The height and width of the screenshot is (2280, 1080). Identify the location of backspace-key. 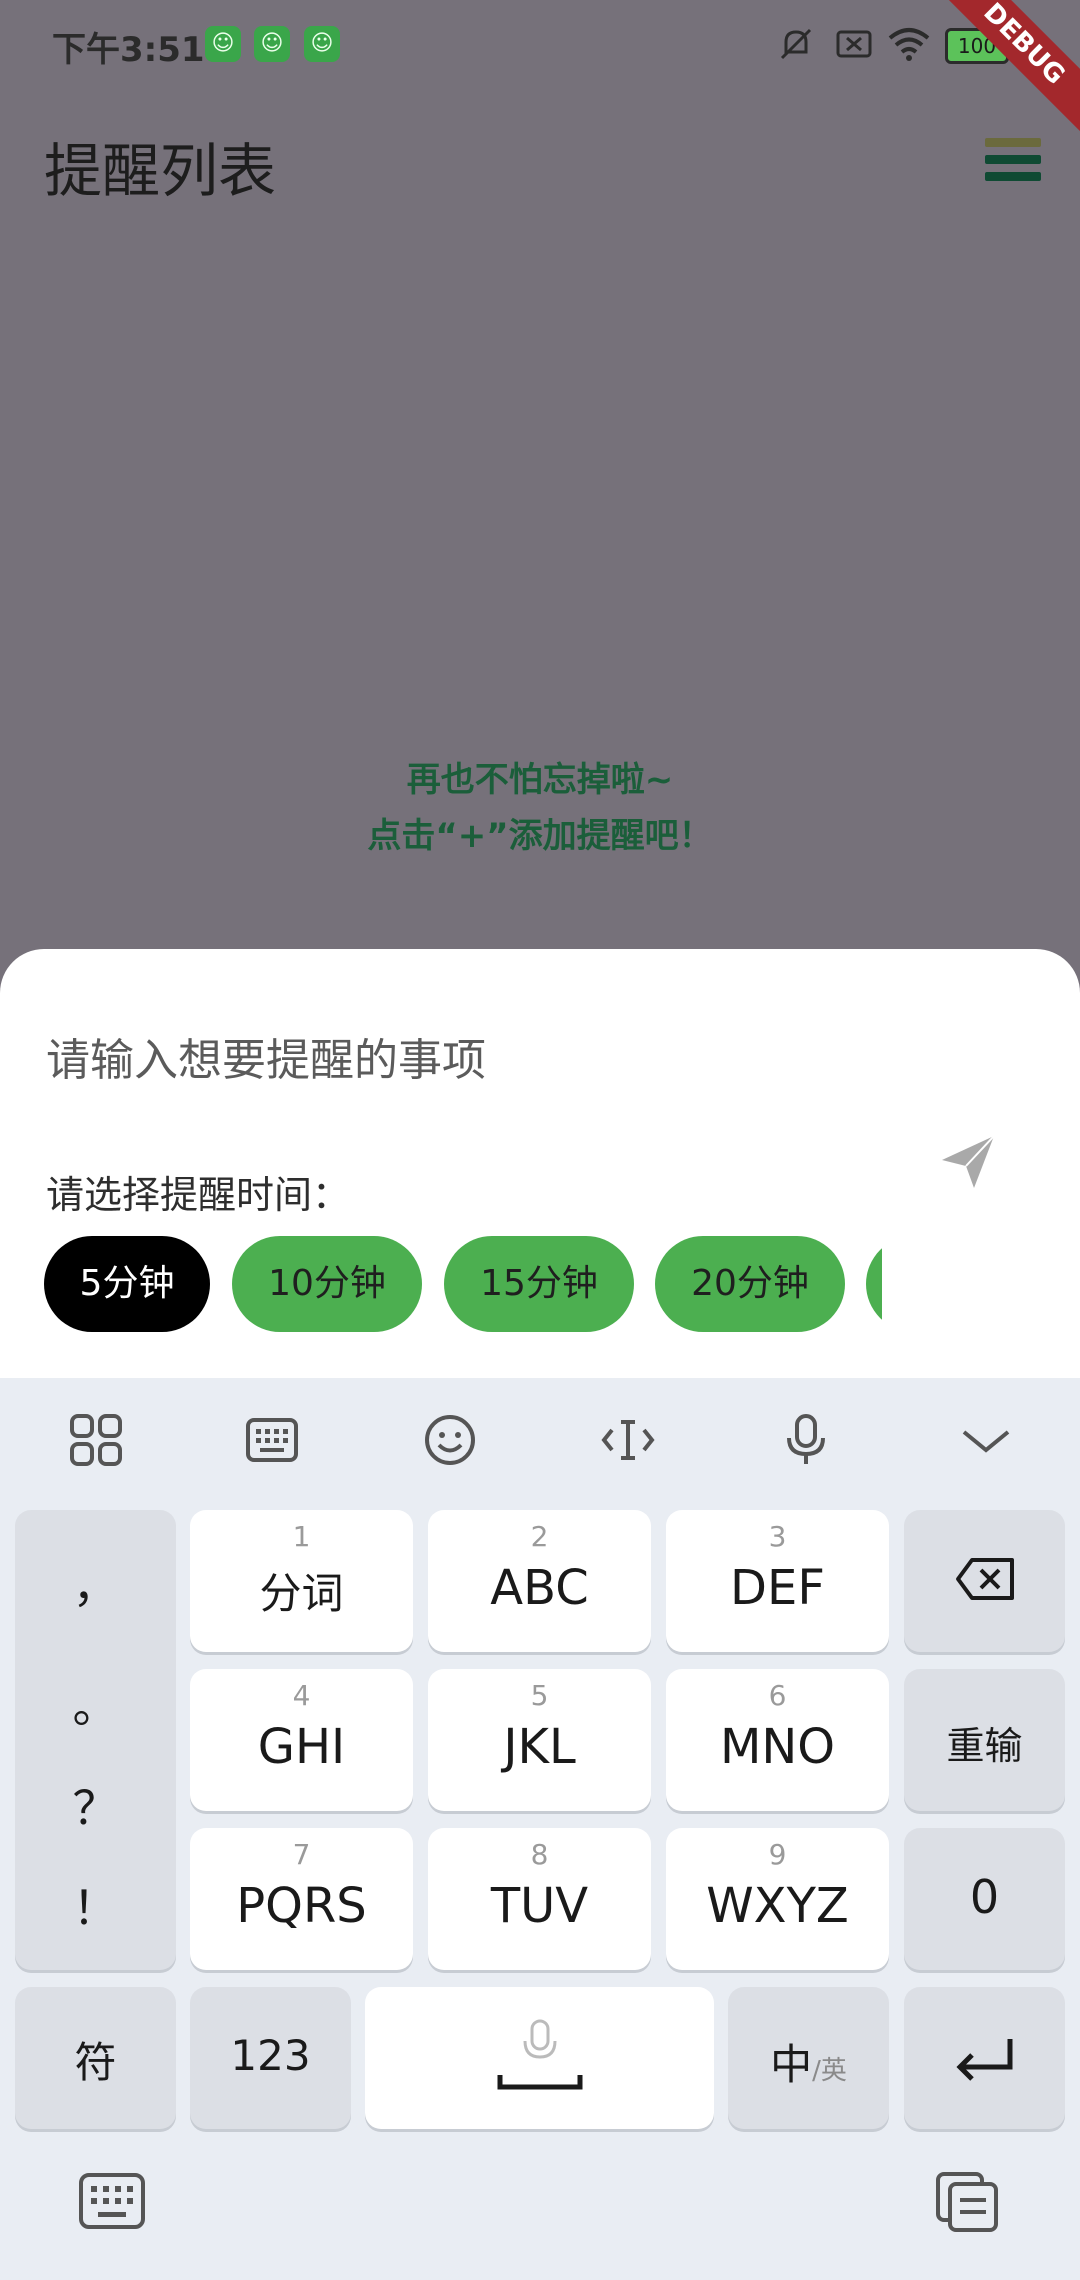
(984, 1581).